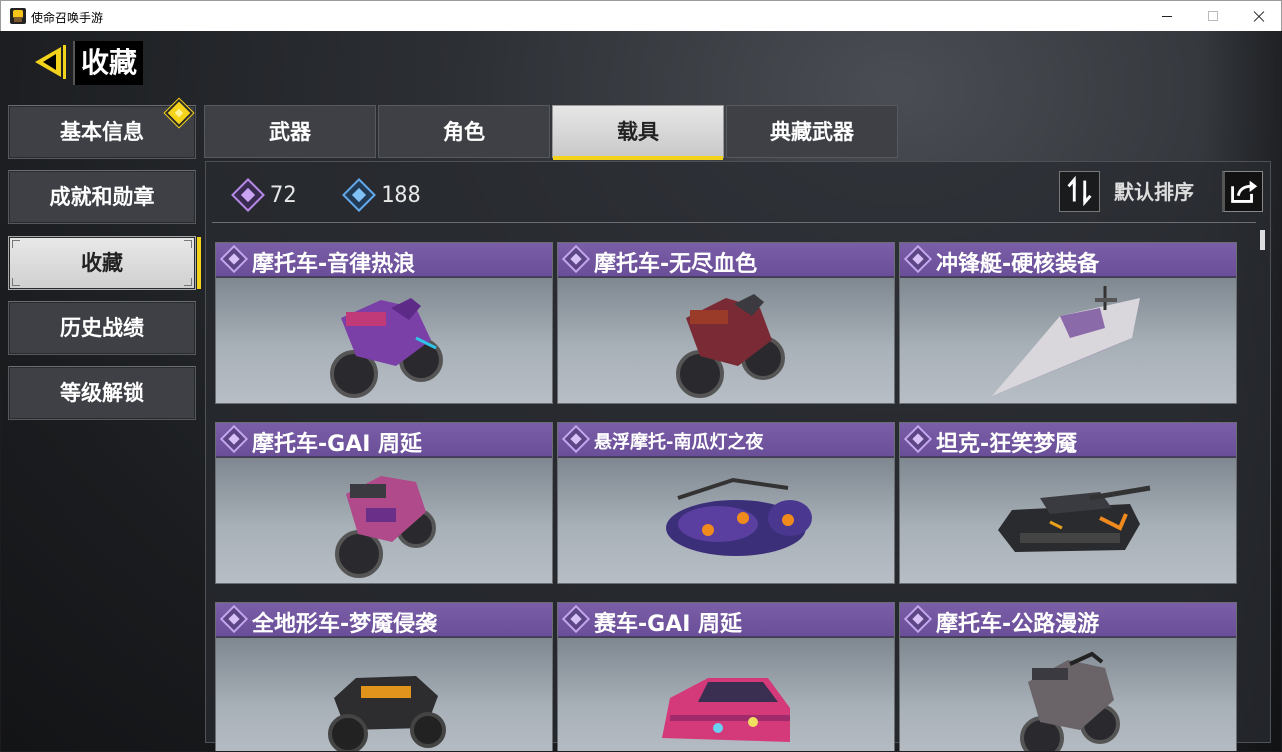  Describe the element at coordinates (1007, 444) in the screenshot. I see `vehicle-name: 坦克-狂笑梦魇` at that location.